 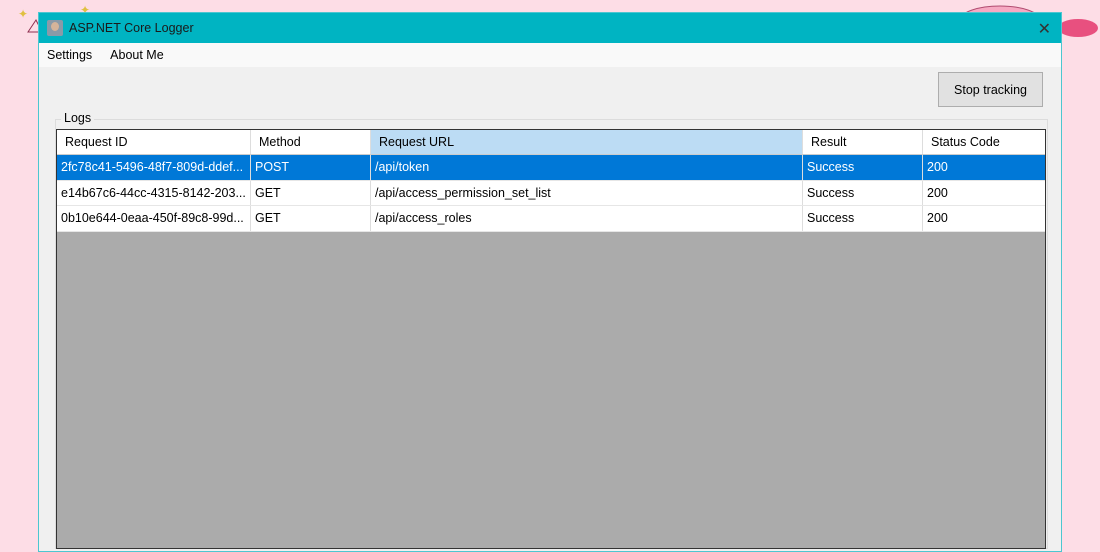 I want to click on menu-bar: Settings About Me, so click(x=550, y=55).